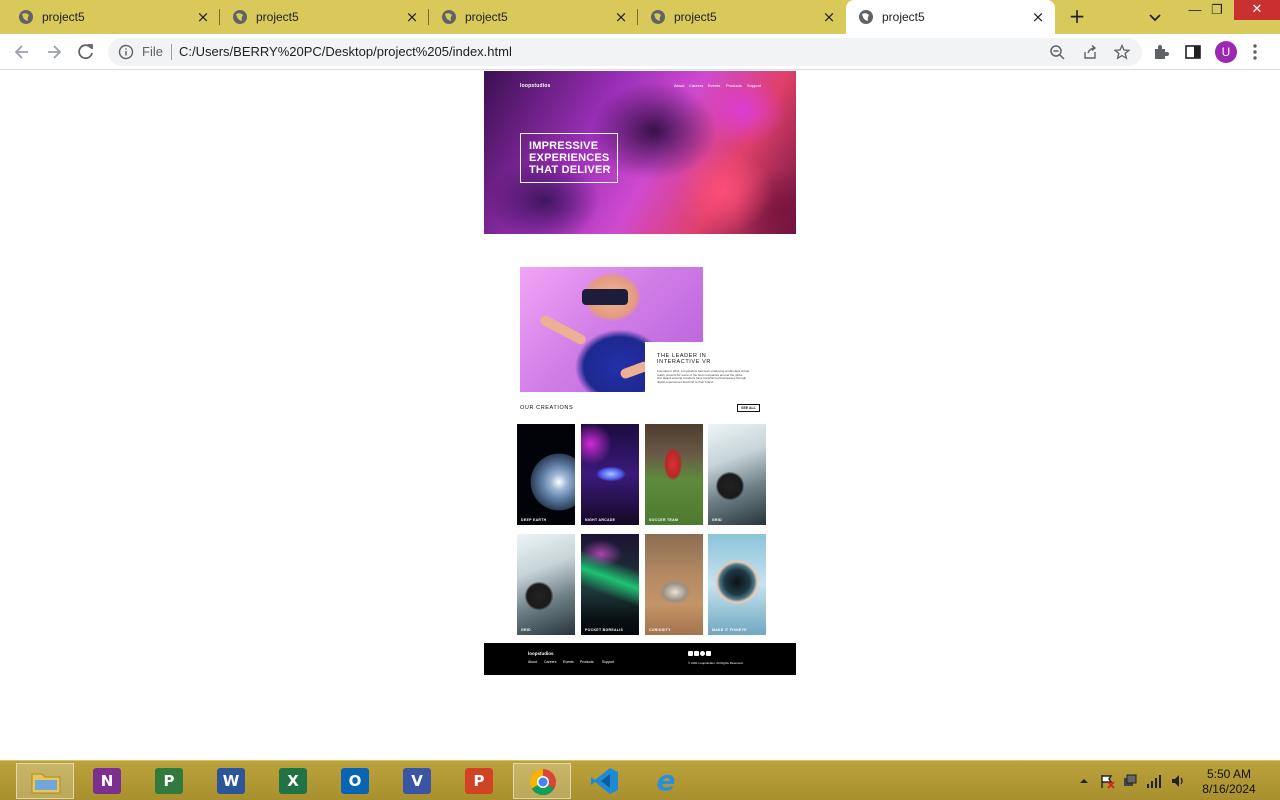 Image resolution: width=1280 pixels, height=800 pixels. Describe the element at coordinates (1226, 52) in the screenshot. I see `profile-avatar: U` at that location.